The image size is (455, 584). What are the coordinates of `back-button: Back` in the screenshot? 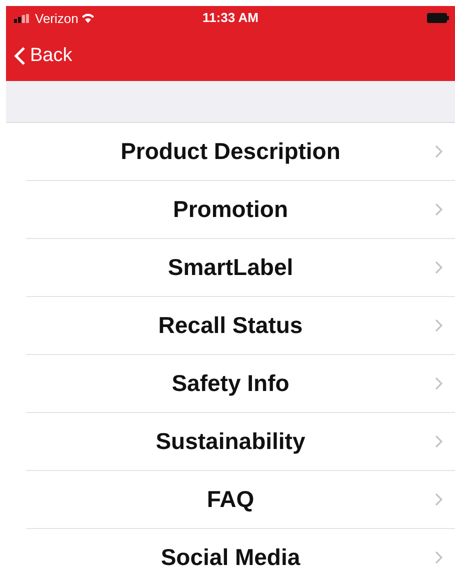 It's located at (43, 55).